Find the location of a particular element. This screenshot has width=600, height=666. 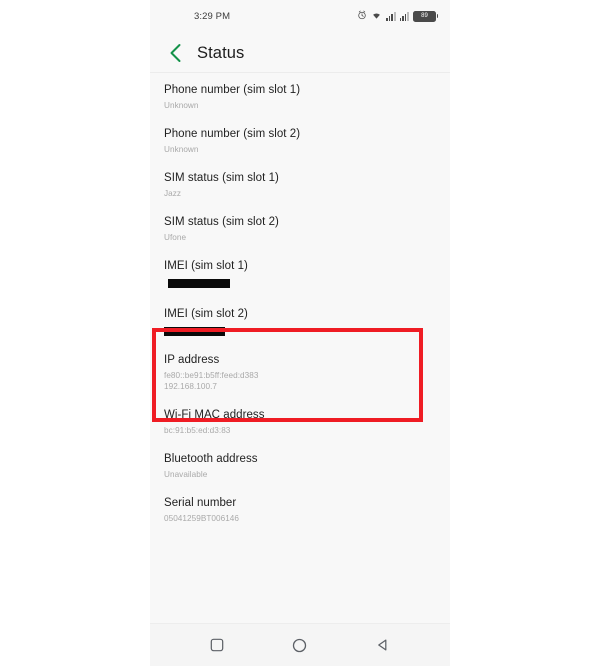

page-title: Status is located at coordinates (221, 52).